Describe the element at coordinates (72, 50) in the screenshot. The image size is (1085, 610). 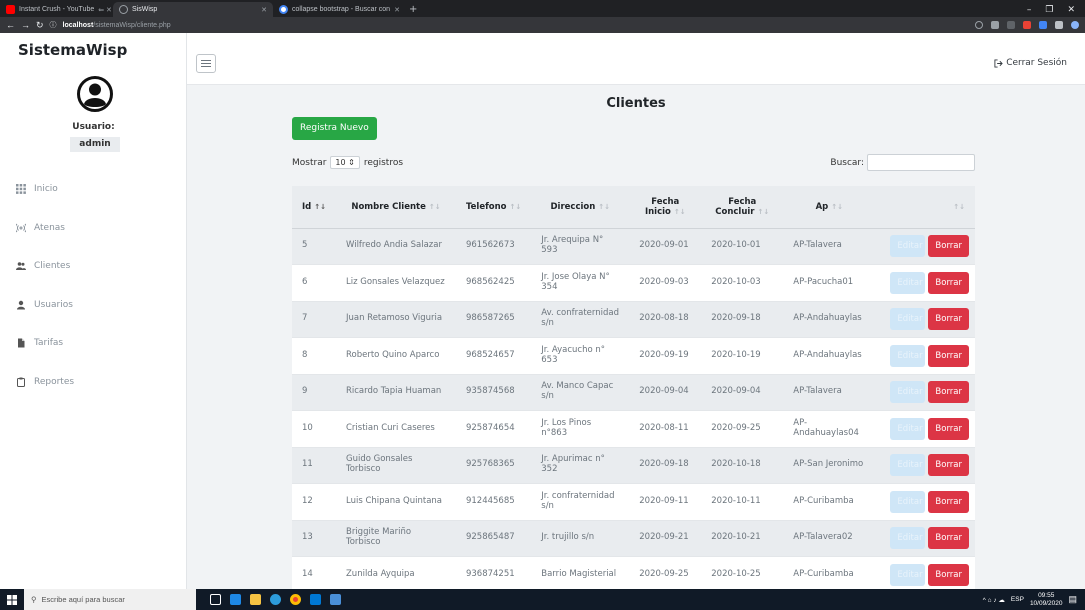
I see `brand-title: SistemaWisp` at that location.